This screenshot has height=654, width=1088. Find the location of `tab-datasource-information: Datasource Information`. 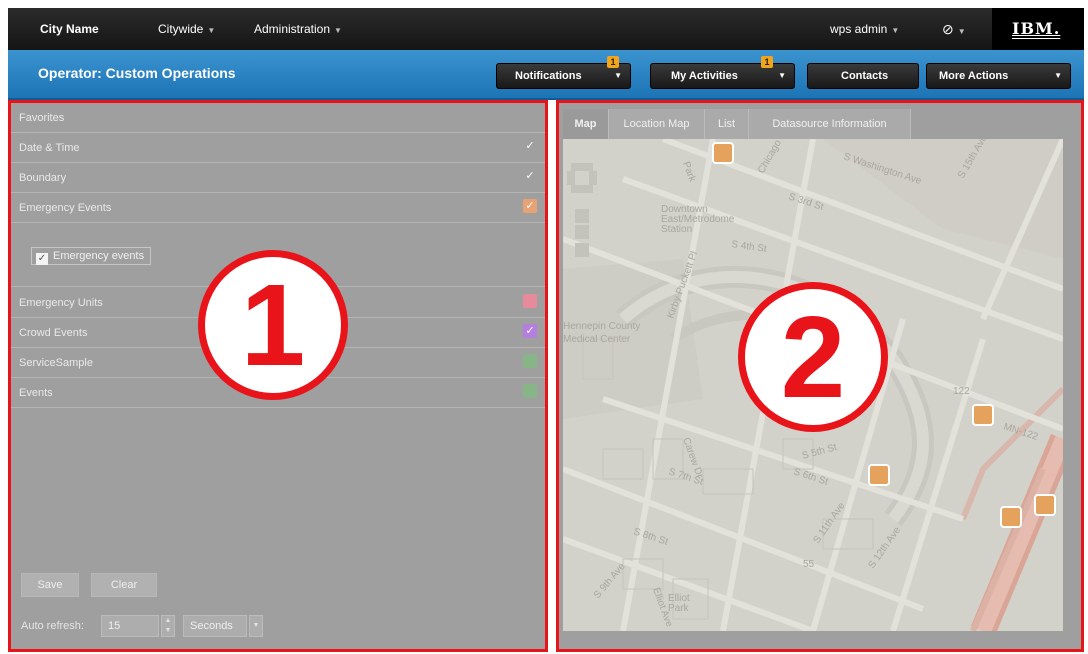

tab-datasource-information: Datasource Information is located at coordinates (830, 124).